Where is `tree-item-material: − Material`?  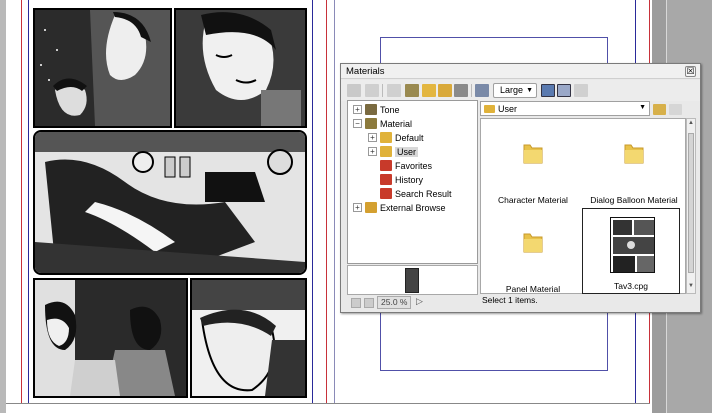 tree-item-material: − Material is located at coordinates (382, 123).